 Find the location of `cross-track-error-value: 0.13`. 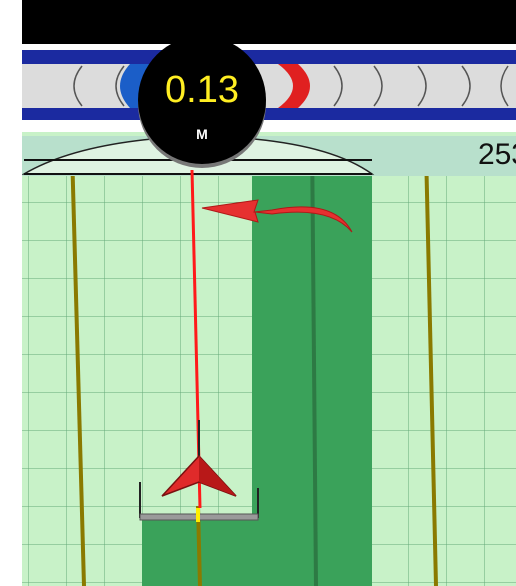

cross-track-error-value: 0.13 is located at coordinates (202, 90).